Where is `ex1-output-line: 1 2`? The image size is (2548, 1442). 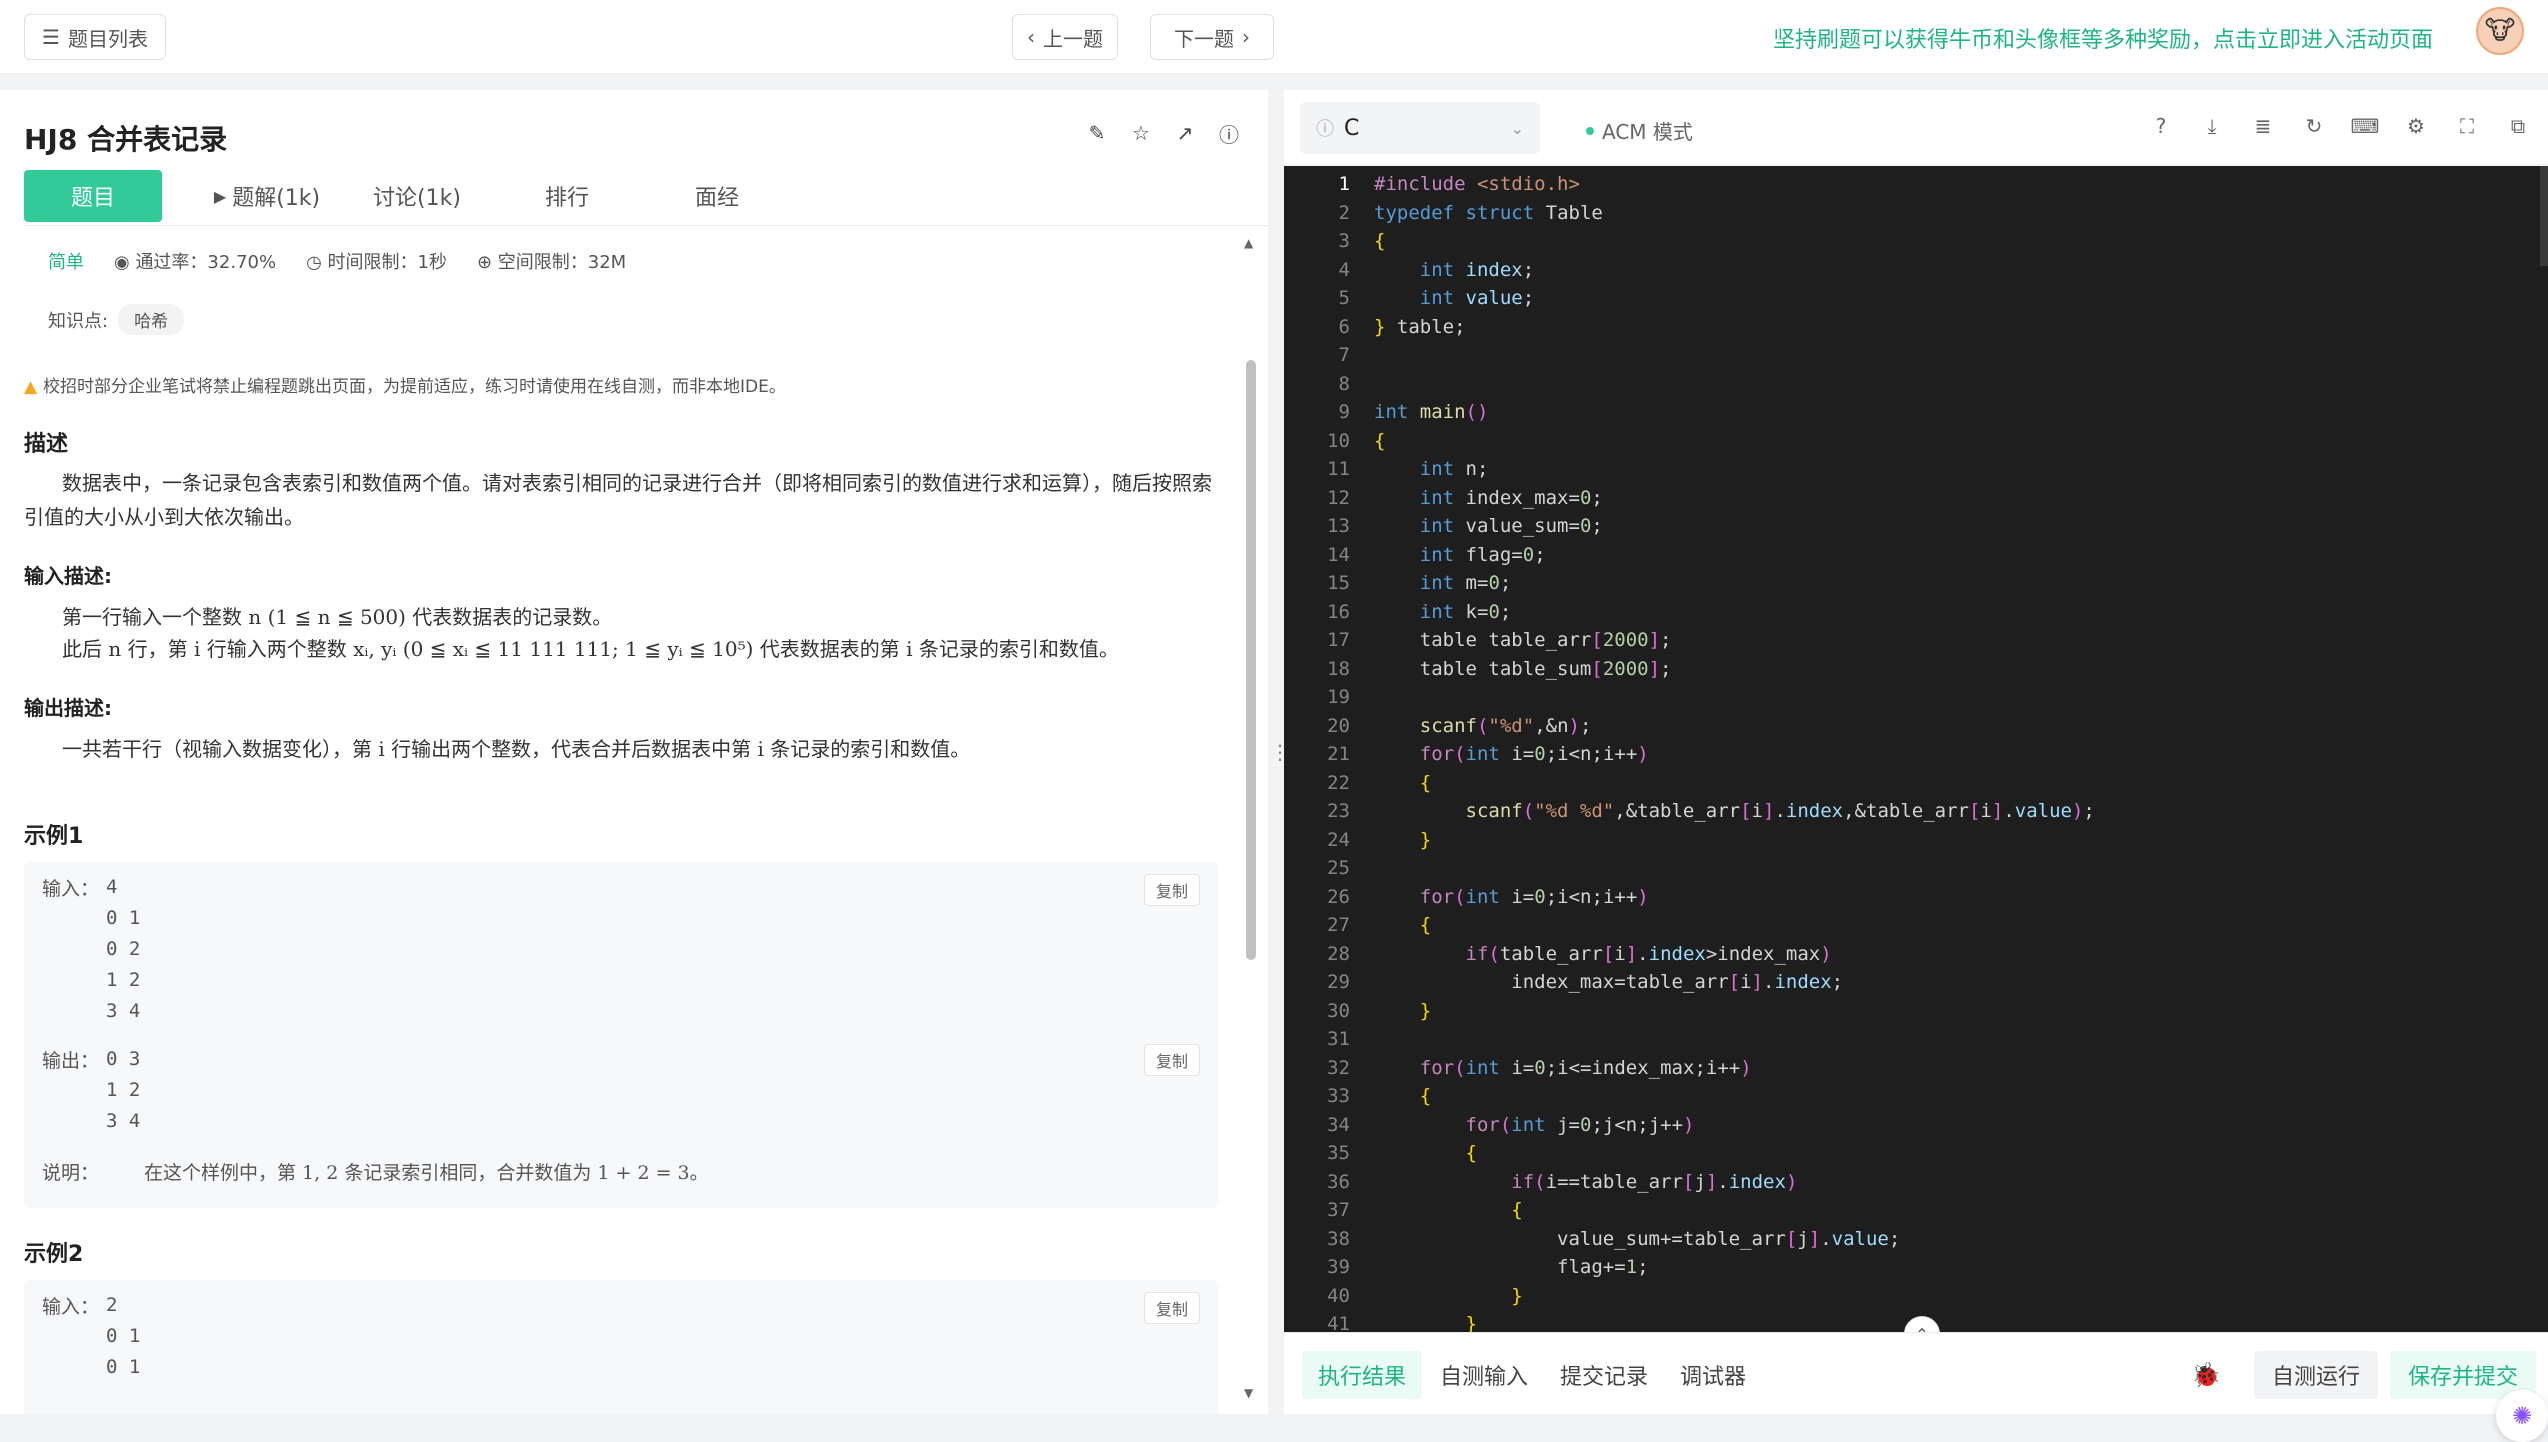 ex1-output-line: 1 2 is located at coordinates (123, 1090).